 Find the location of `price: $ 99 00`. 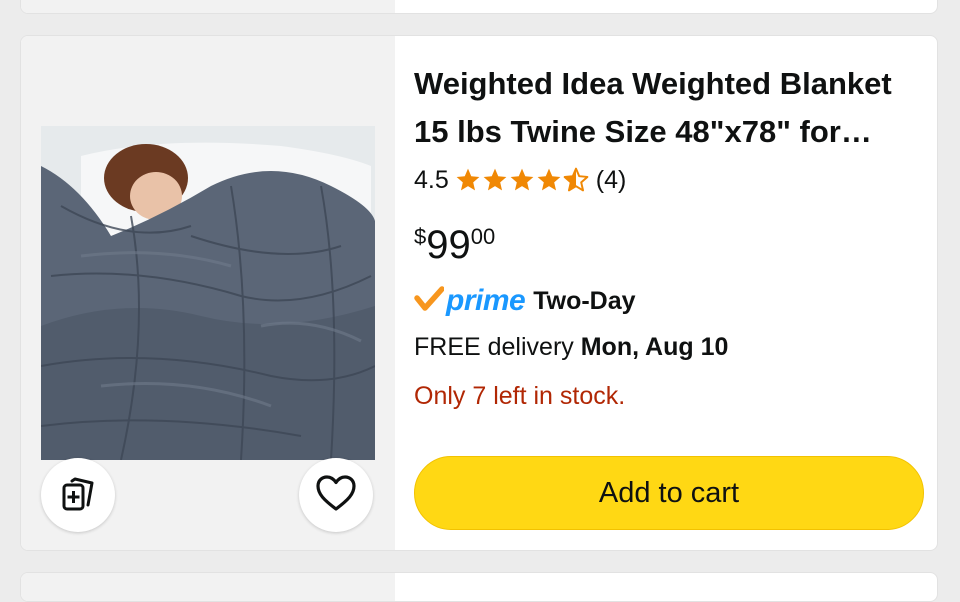

price: $ 99 00 is located at coordinates (454, 245).